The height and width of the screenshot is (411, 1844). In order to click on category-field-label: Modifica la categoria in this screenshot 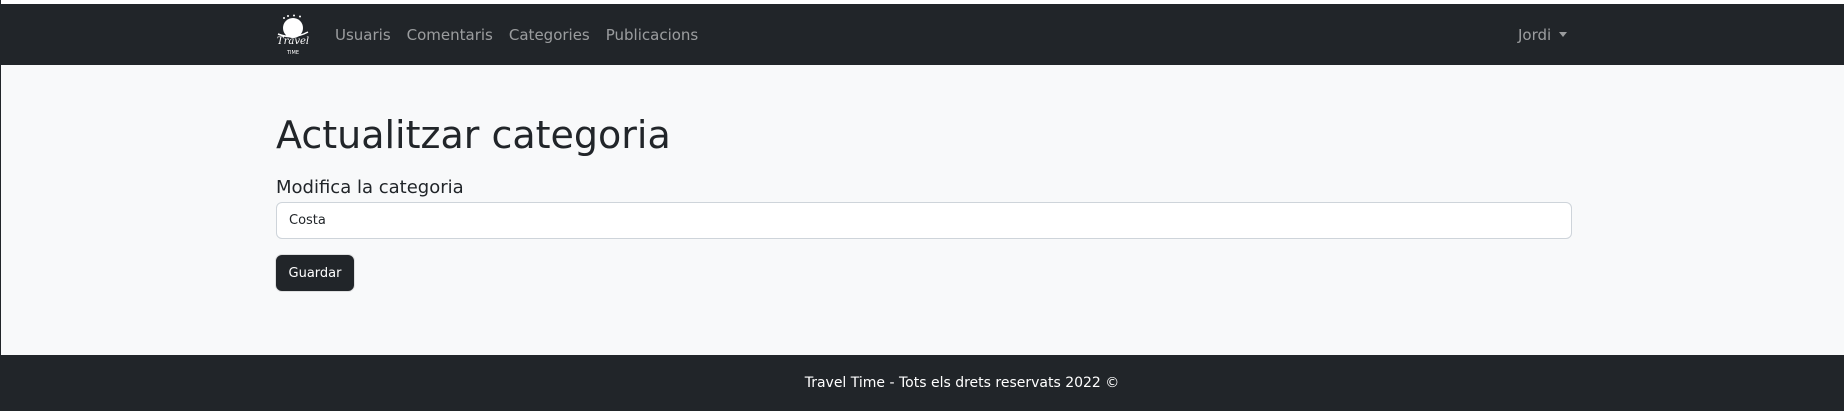, I will do `click(370, 187)`.